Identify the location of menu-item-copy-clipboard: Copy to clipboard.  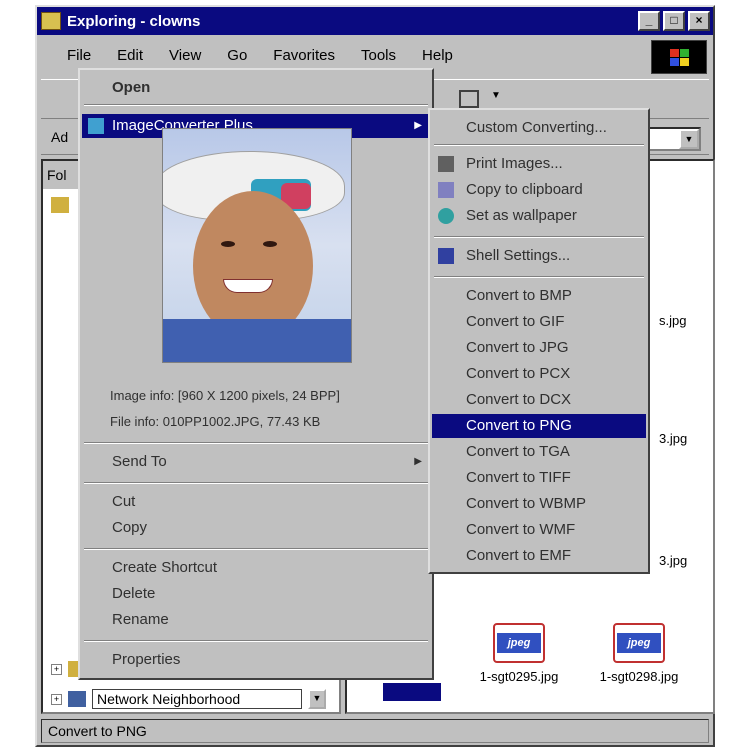
(539, 190).